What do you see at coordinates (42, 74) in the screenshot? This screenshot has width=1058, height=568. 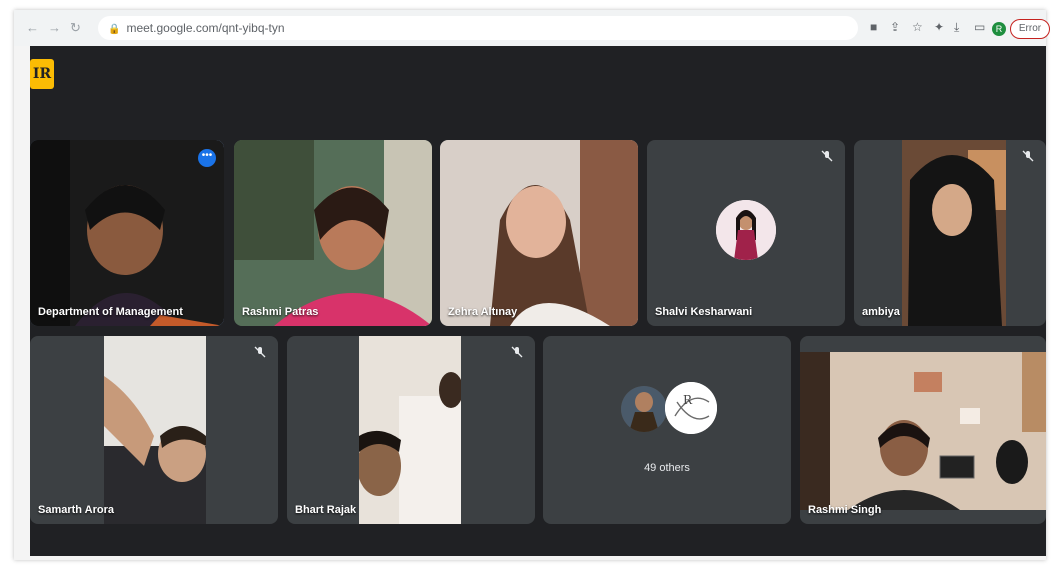 I see `meeting-logo: IR` at bounding box center [42, 74].